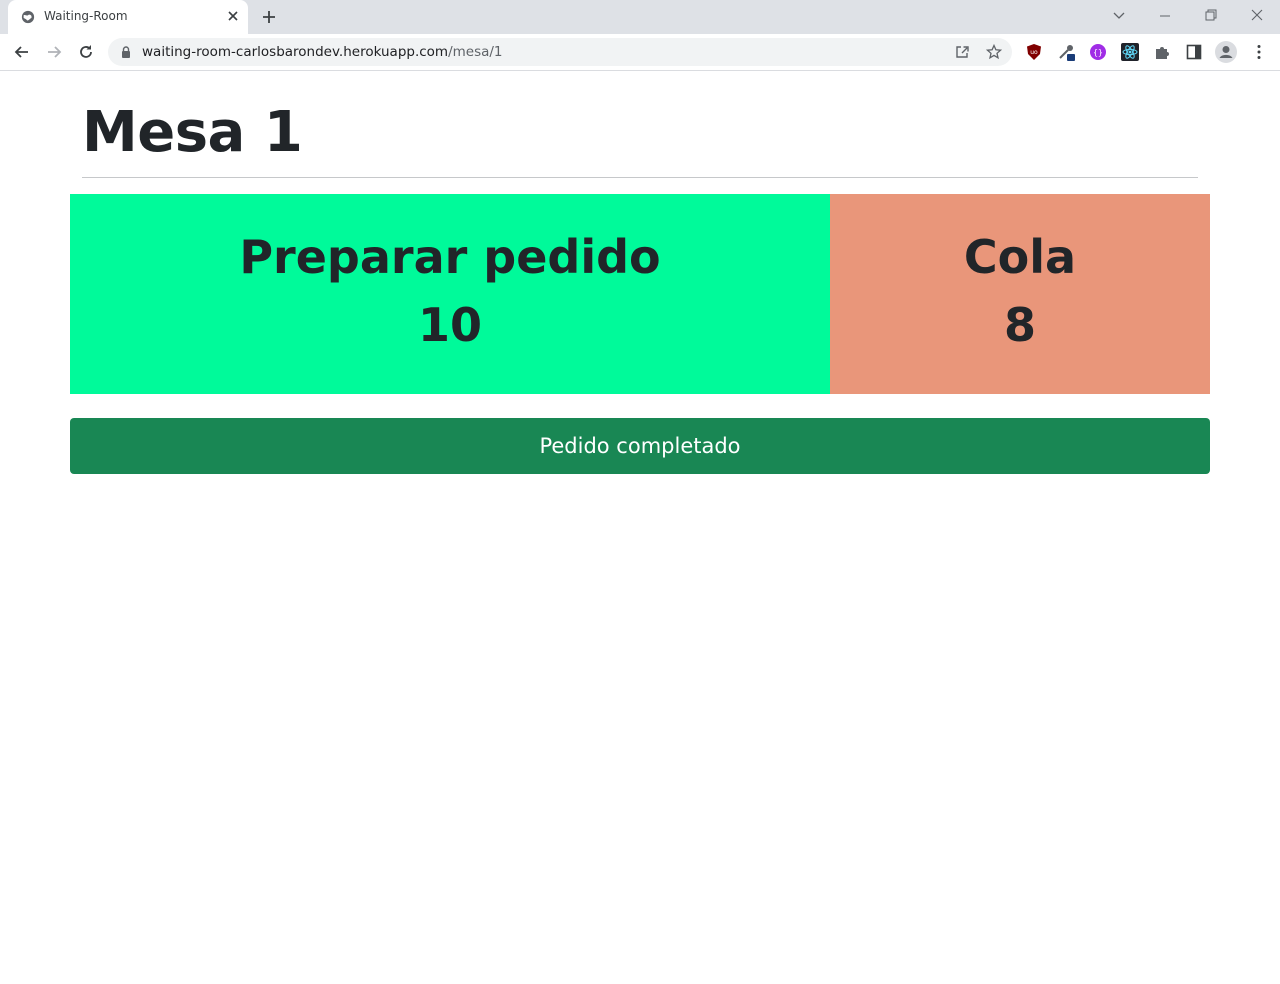  I want to click on globe-icon, so click(28, 17).